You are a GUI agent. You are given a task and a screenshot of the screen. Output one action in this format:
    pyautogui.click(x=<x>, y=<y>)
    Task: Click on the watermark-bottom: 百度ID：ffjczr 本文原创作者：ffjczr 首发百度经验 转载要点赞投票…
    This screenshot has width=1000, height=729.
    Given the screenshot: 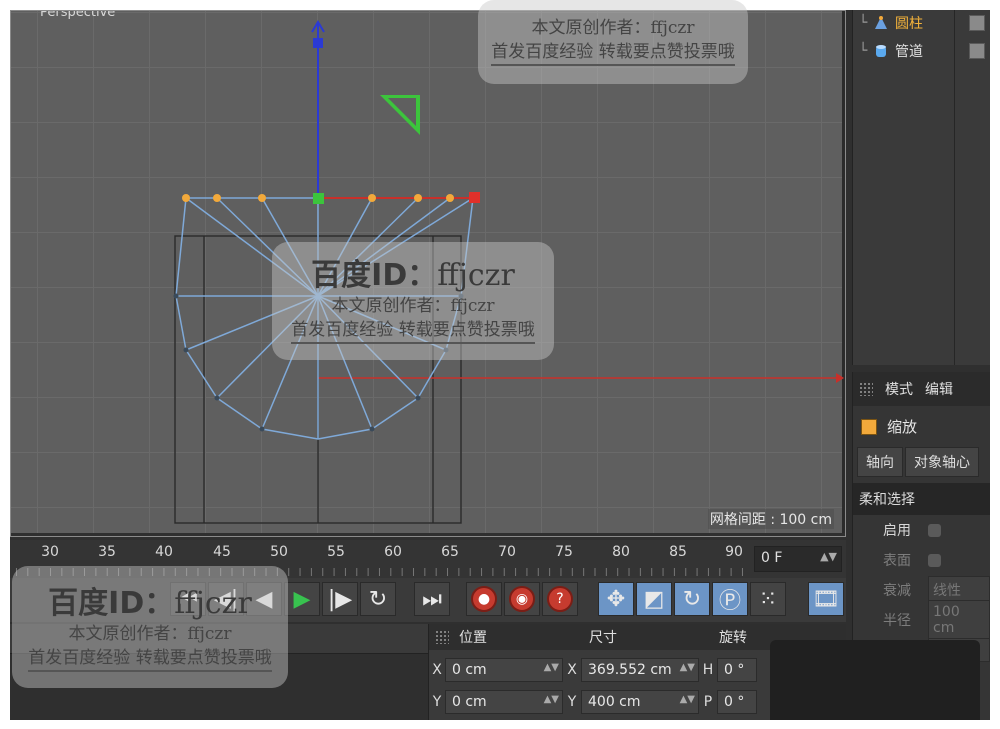 What is the action you would take?
    pyautogui.click(x=150, y=625)
    